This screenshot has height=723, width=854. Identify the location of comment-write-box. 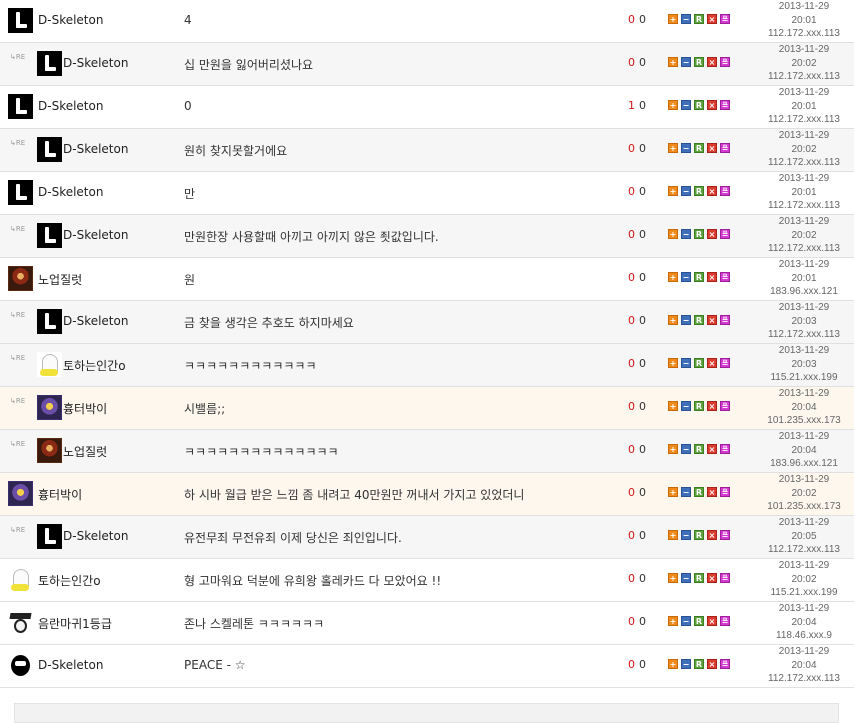
(426, 713).